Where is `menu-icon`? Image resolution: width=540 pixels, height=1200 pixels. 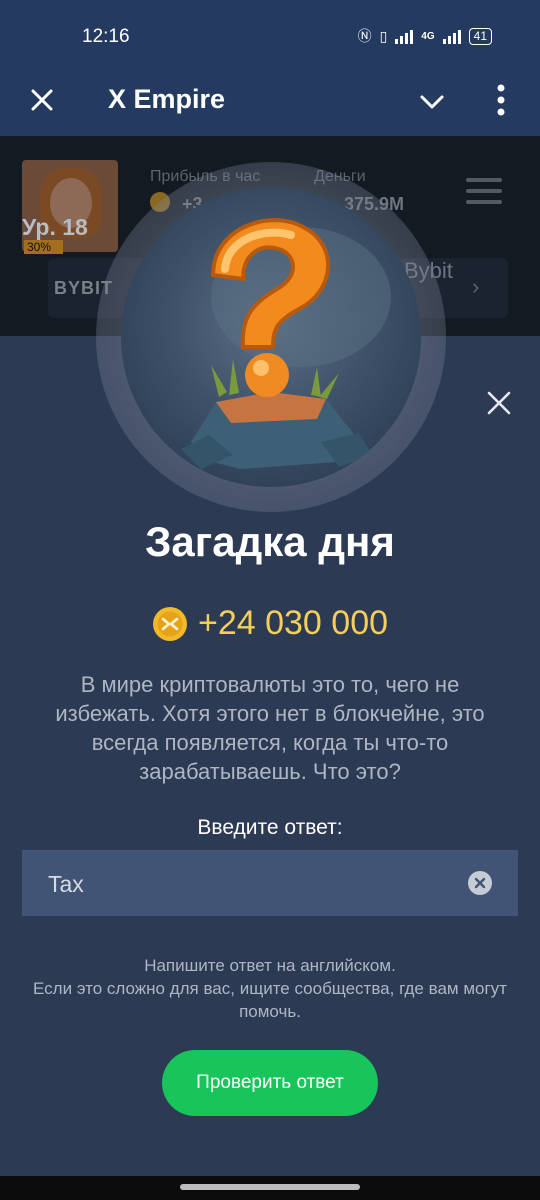
menu-icon is located at coordinates (484, 194).